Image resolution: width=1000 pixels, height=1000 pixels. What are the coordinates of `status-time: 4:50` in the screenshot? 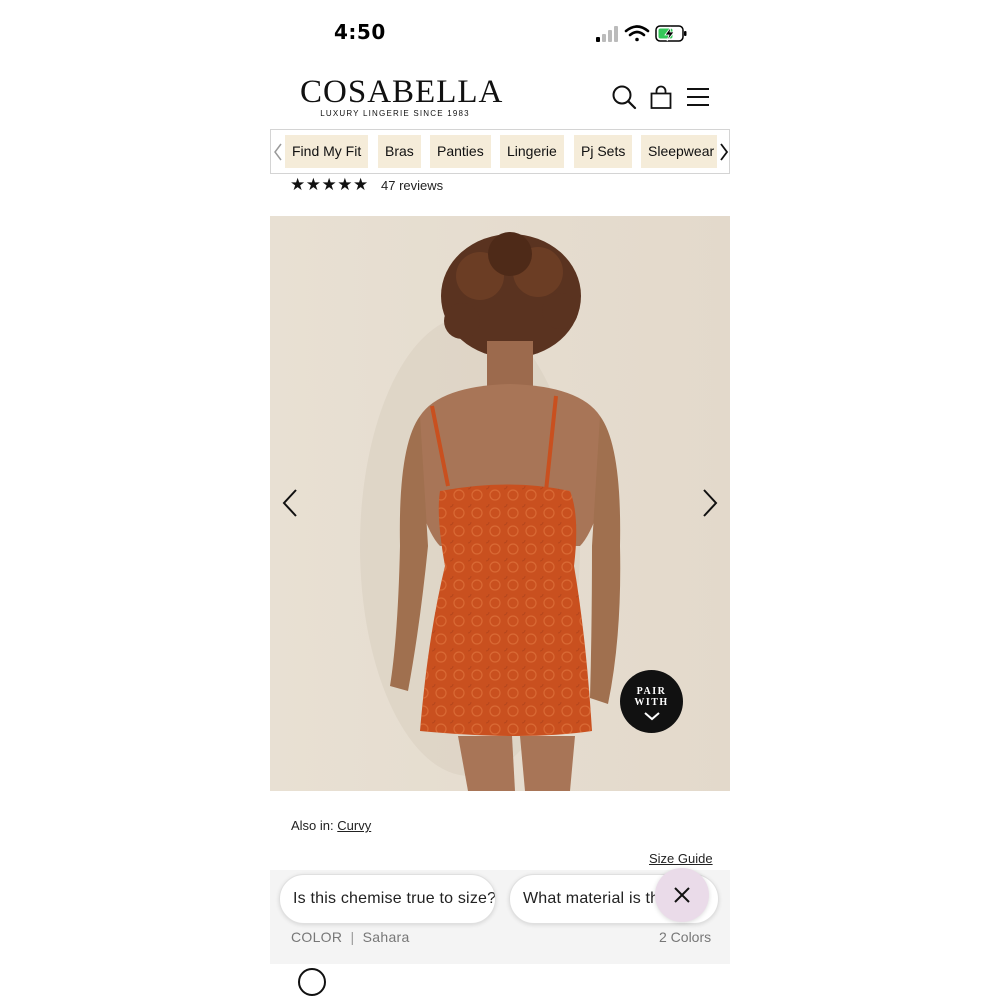 It's located at (360, 32).